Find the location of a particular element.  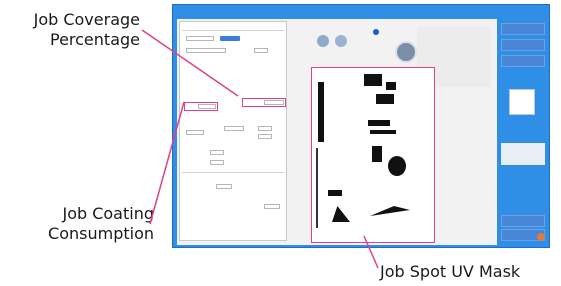

callout-job-coating-consumption: Job Coating Consumption is located at coordinates (79, 224).